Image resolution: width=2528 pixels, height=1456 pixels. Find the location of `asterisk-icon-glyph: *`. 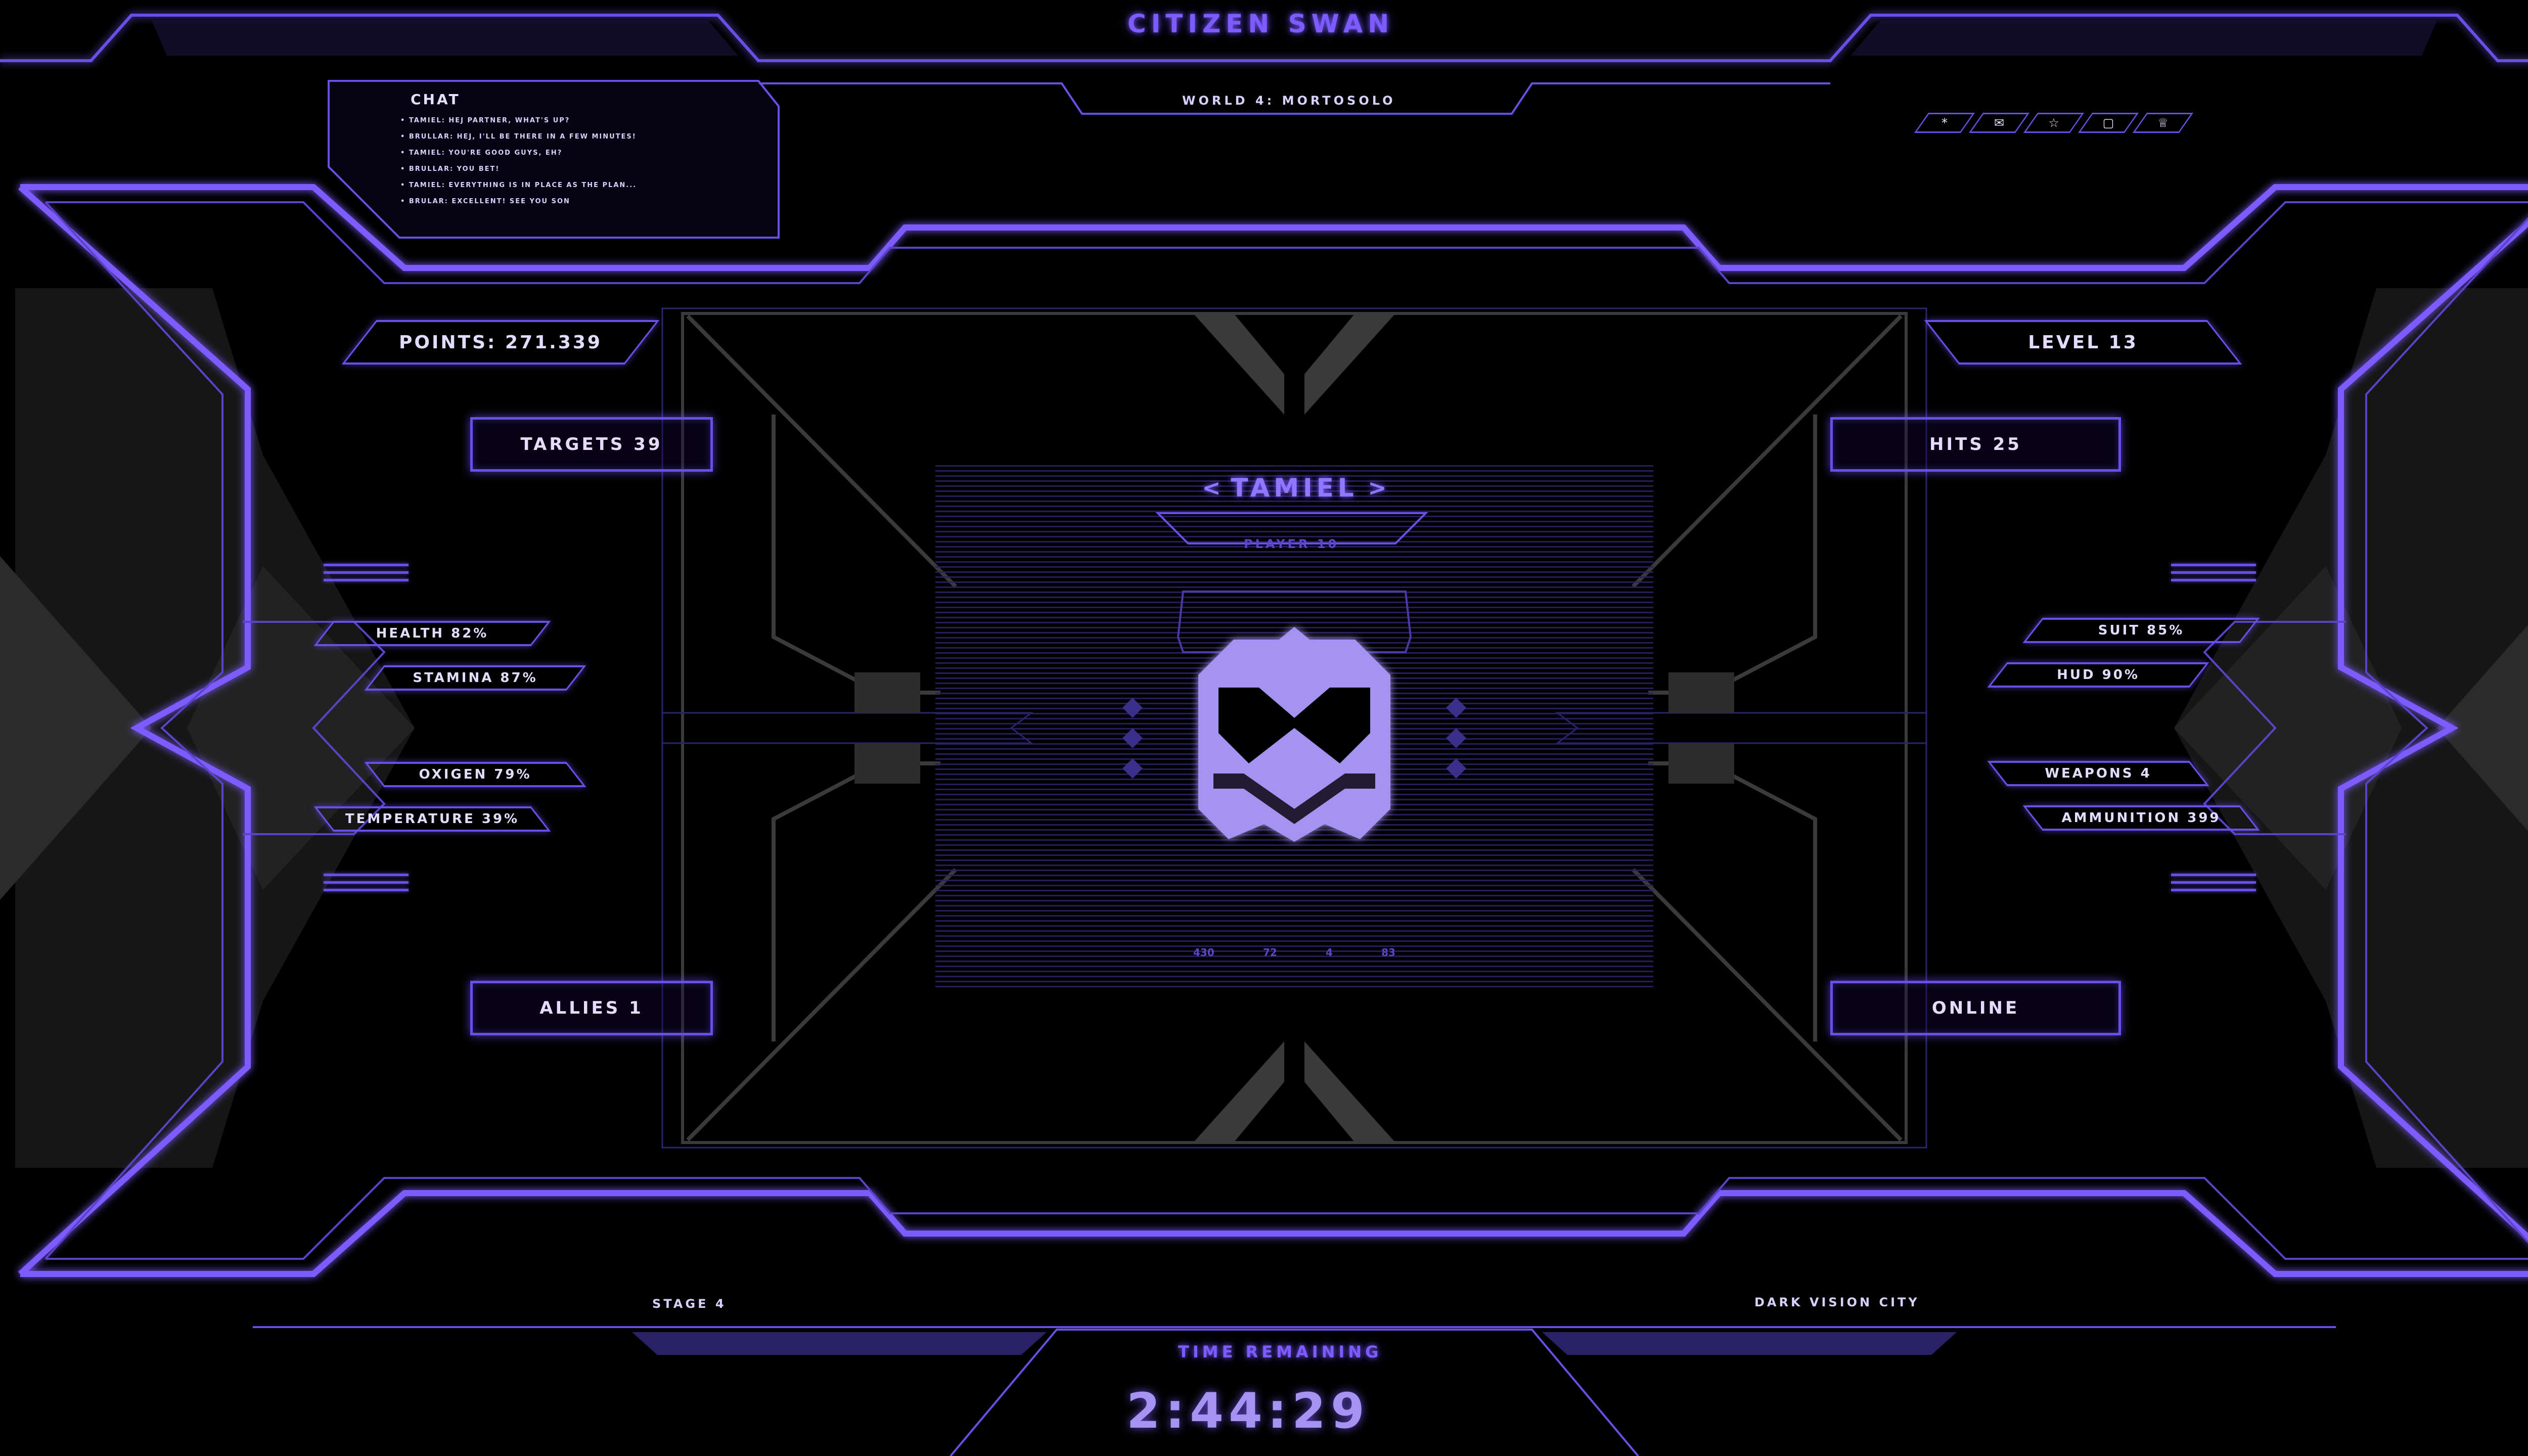

asterisk-icon-glyph: * is located at coordinates (1945, 123).